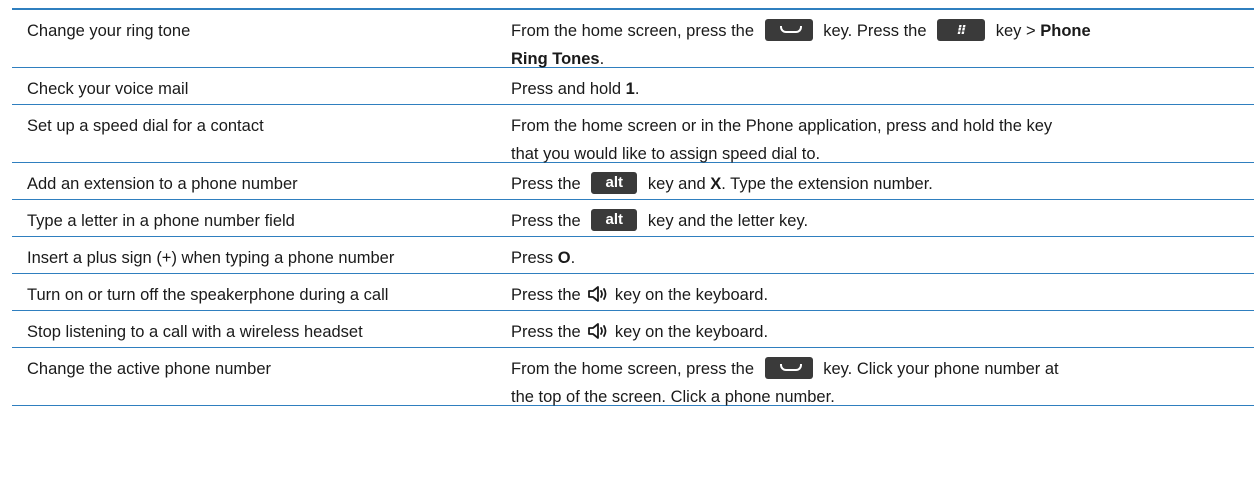 This screenshot has width=1256, height=498. Describe the element at coordinates (676, 184) in the screenshot. I see `action-text: key and` at that location.